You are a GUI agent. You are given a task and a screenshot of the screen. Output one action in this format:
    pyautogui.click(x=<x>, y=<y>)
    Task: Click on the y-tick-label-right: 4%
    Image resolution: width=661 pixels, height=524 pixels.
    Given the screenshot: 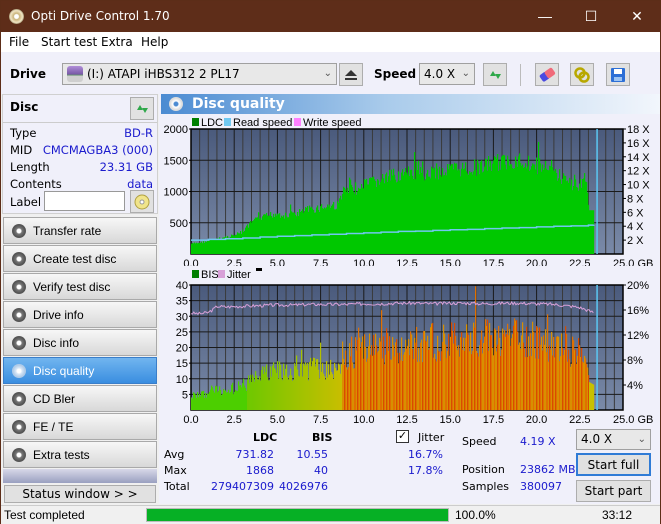 What is the action you would take?
    pyautogui.click(x=635, y=386)
    